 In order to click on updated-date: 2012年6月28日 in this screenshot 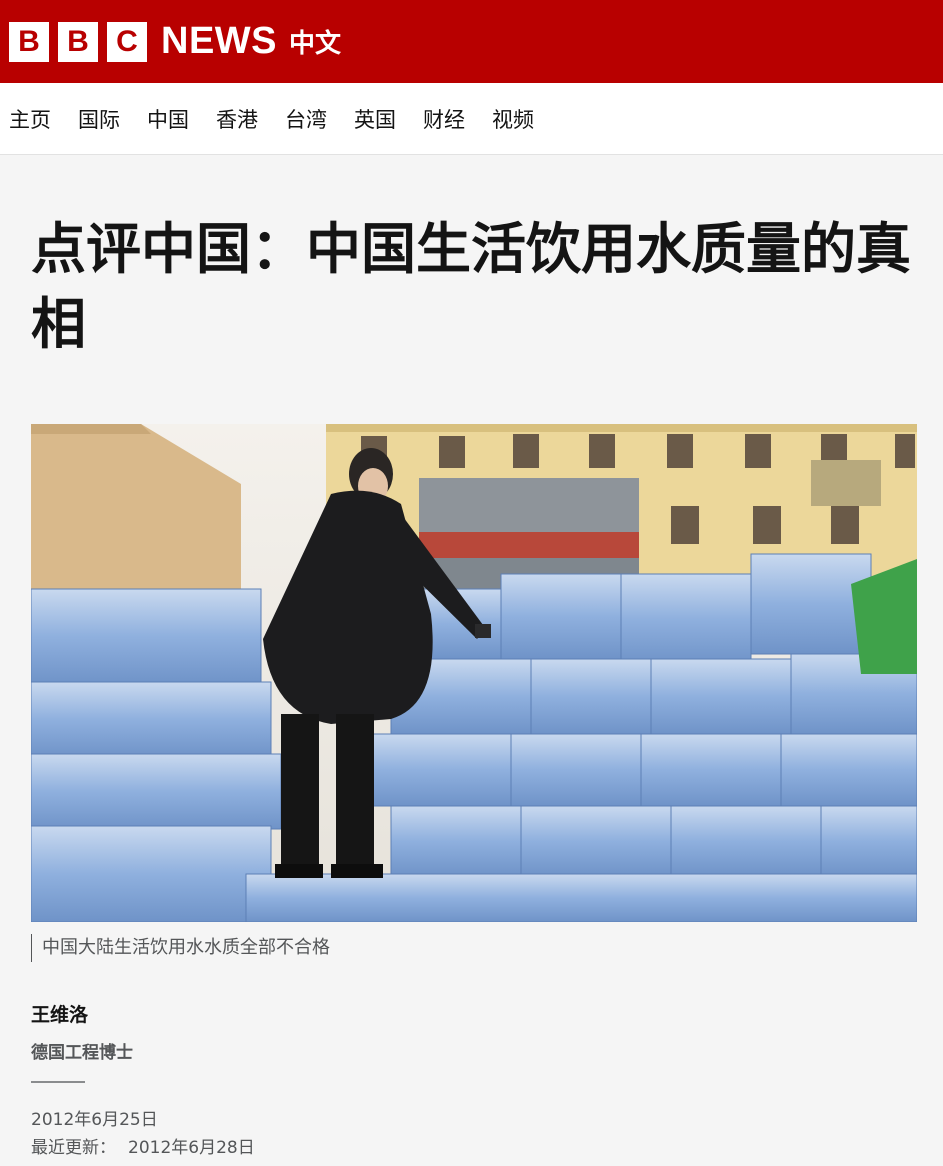, I will do `click(191, 1148)`.